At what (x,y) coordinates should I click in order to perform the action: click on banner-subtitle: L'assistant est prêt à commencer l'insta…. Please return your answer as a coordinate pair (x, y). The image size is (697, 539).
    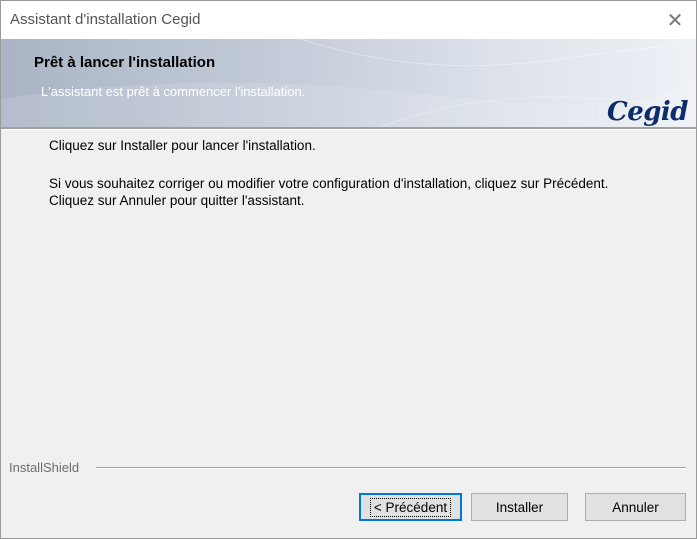
    Looking at the image, I should click on (173, 91).